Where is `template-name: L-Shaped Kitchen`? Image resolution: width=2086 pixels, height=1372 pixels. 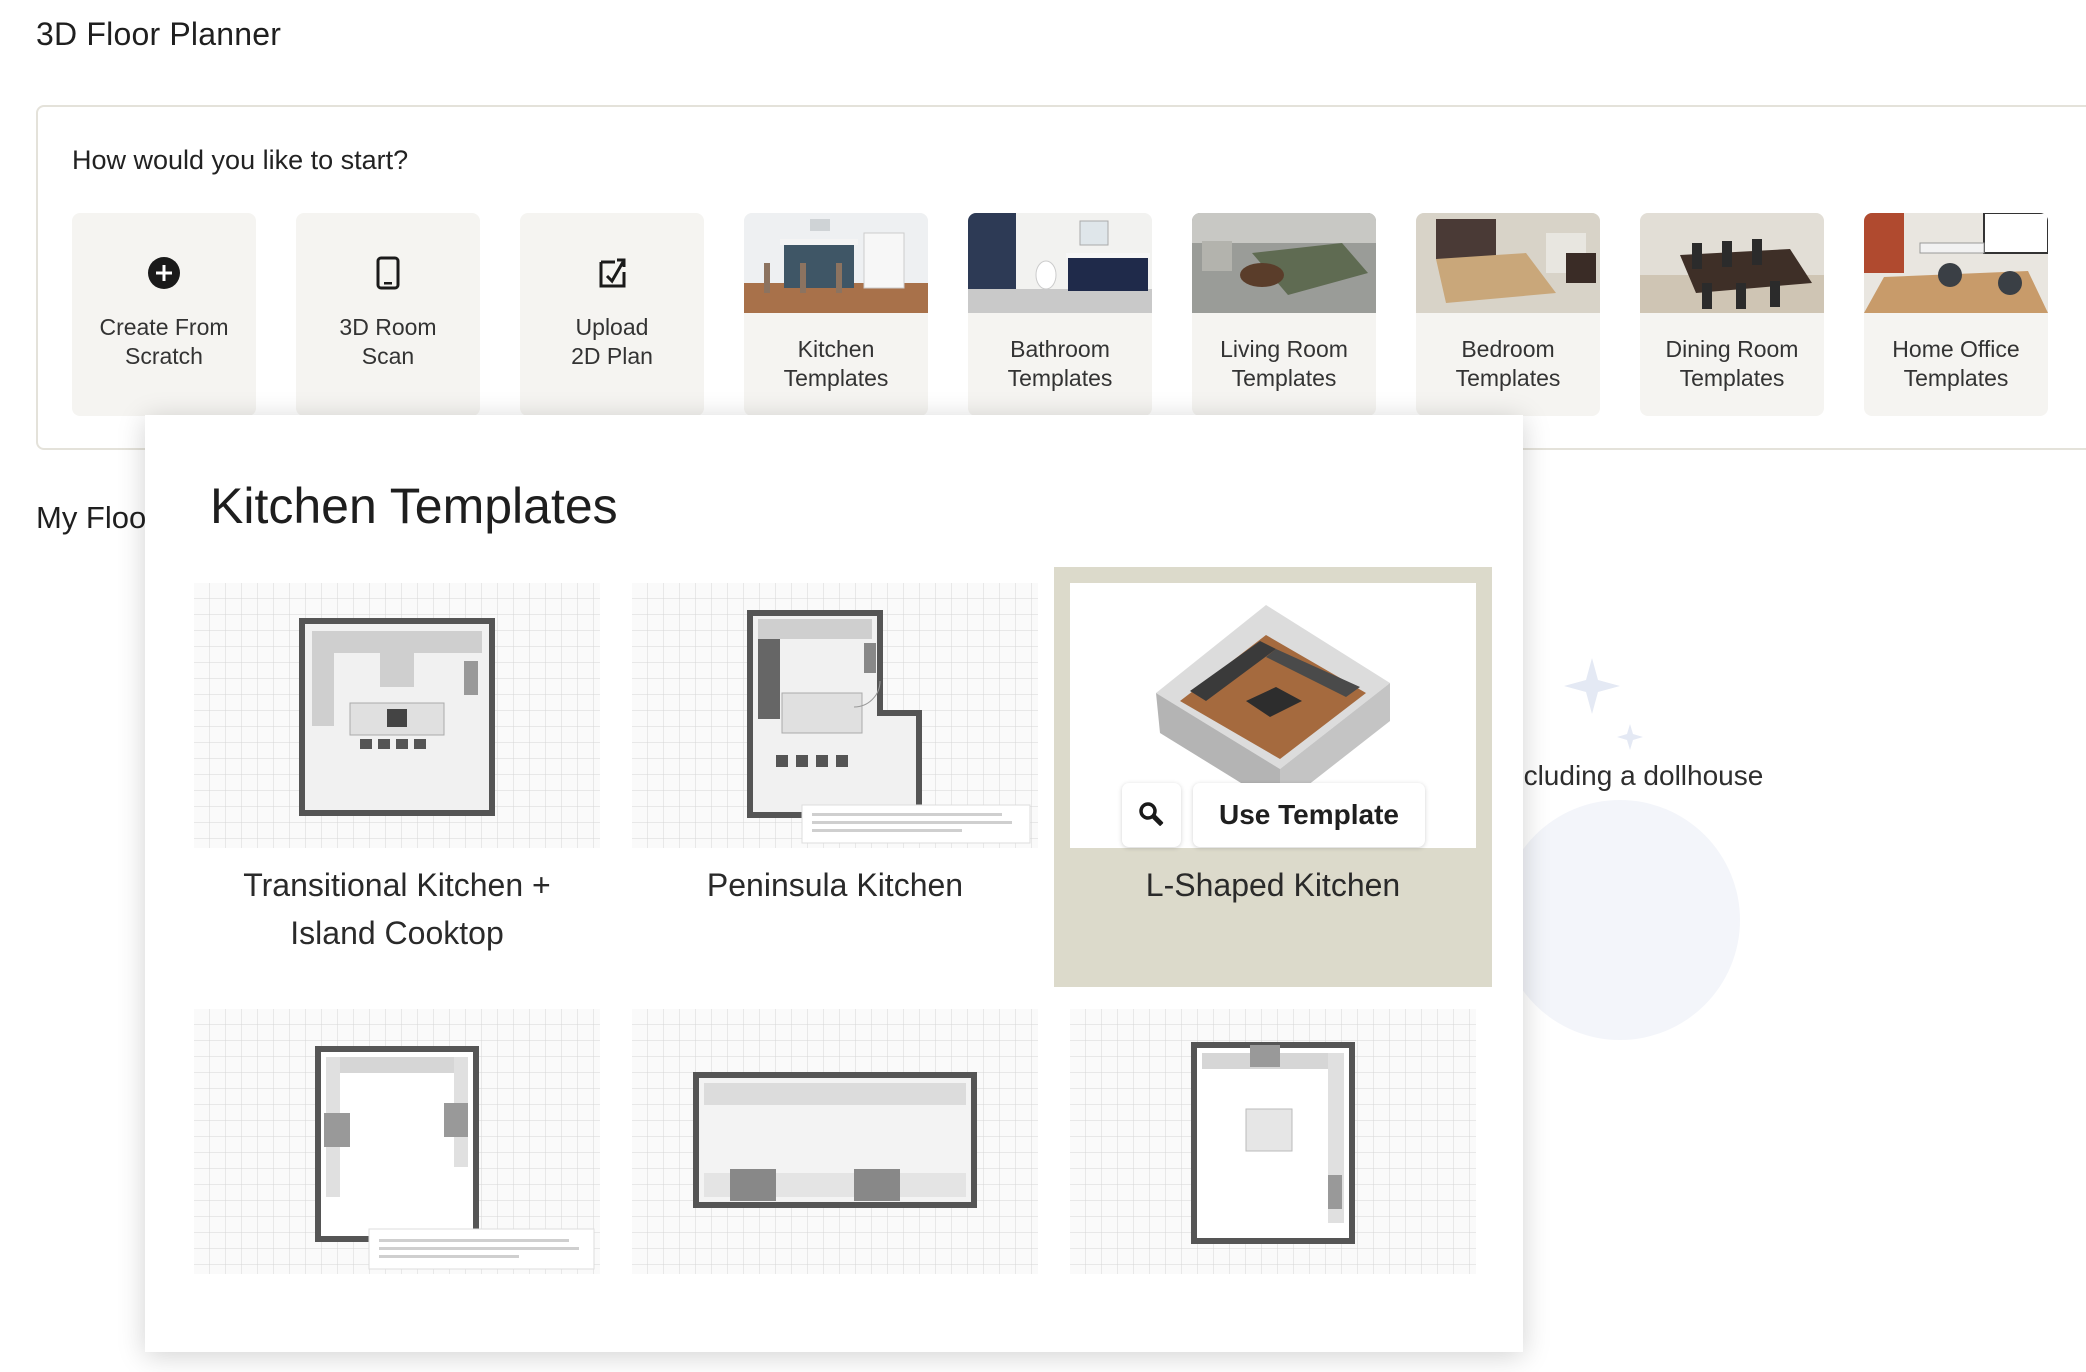
template-name: L-Shaped Kitchen is located at coordinates (1273, 885).